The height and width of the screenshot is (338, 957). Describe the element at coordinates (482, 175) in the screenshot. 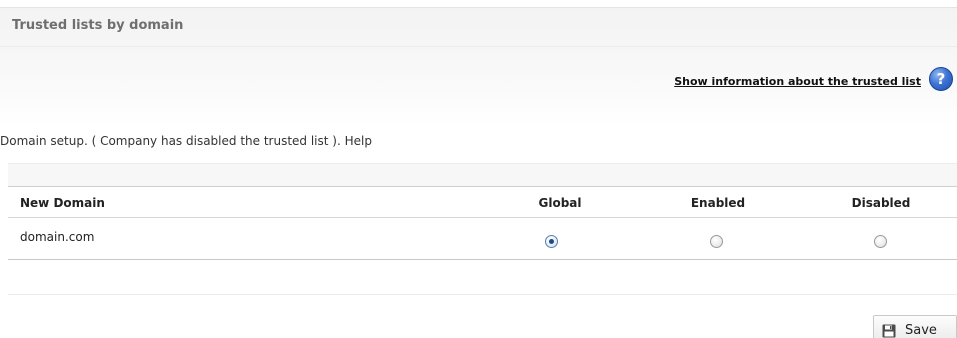

I see `table-top-band` at that location.